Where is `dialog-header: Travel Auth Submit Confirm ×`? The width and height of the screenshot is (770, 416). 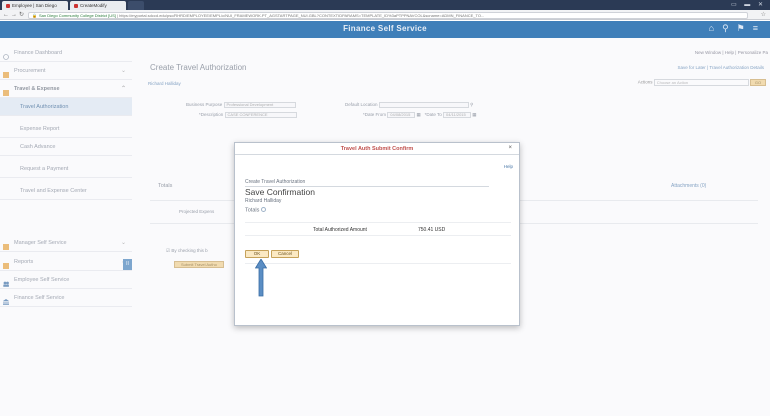 dialog-header: Travel Auth Submit Confirm × is located at coordinates (377, 149).